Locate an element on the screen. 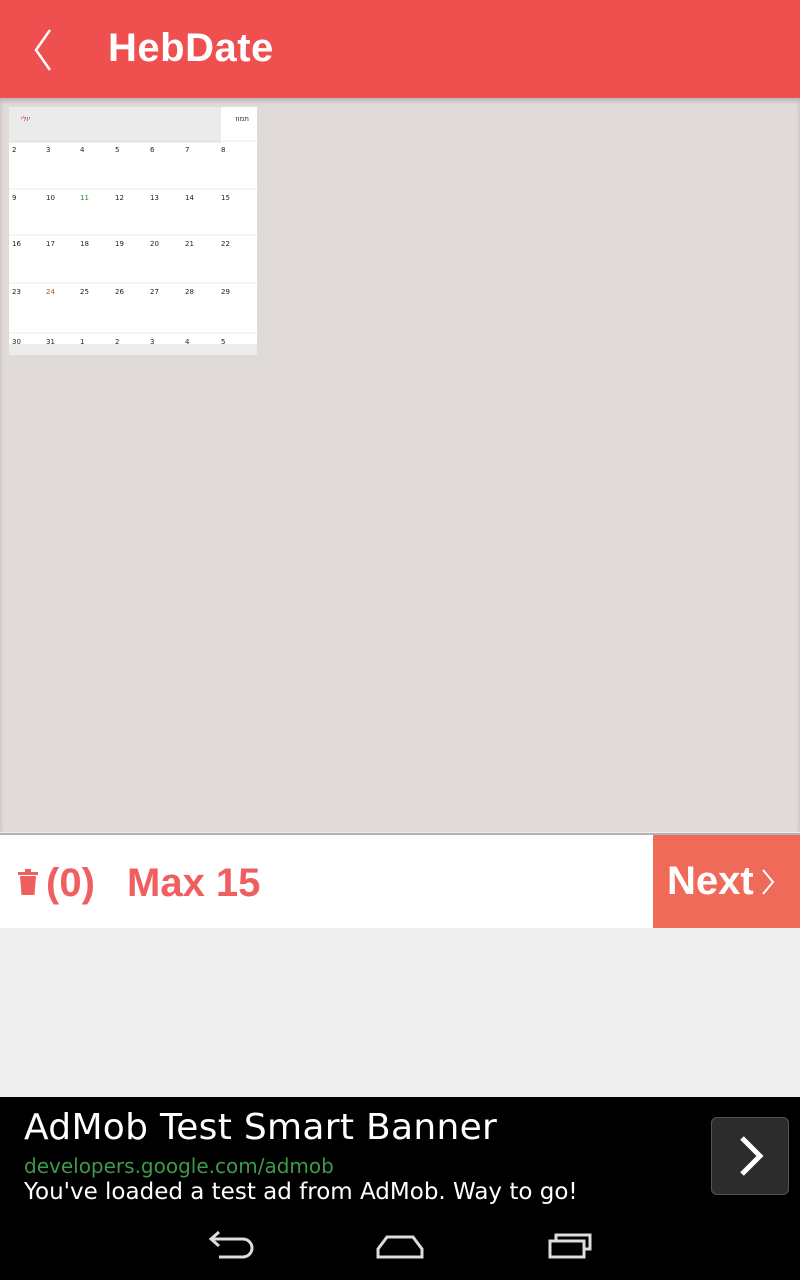 The image size is (800, 1280). next-button-label: Next is located at coordinates (710, 881).